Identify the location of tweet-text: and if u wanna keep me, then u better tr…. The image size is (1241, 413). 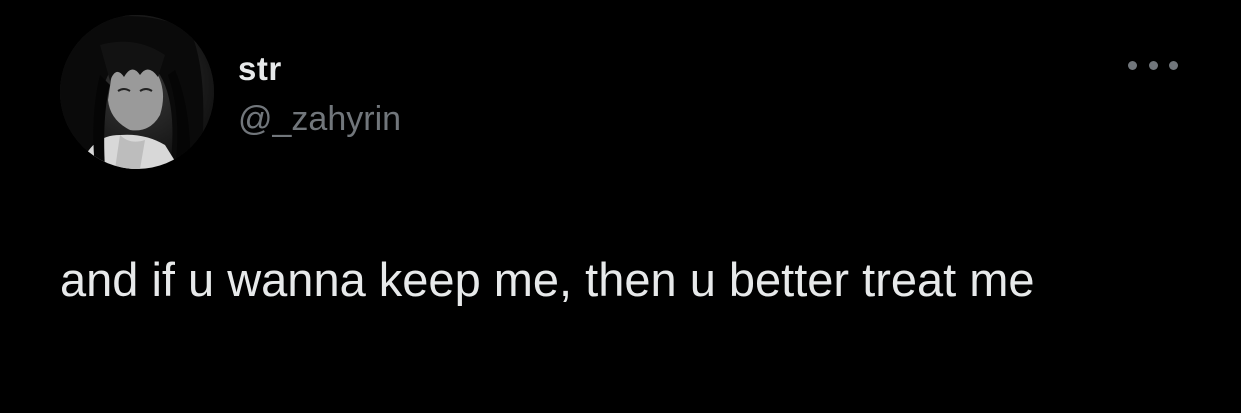
(547, 279).